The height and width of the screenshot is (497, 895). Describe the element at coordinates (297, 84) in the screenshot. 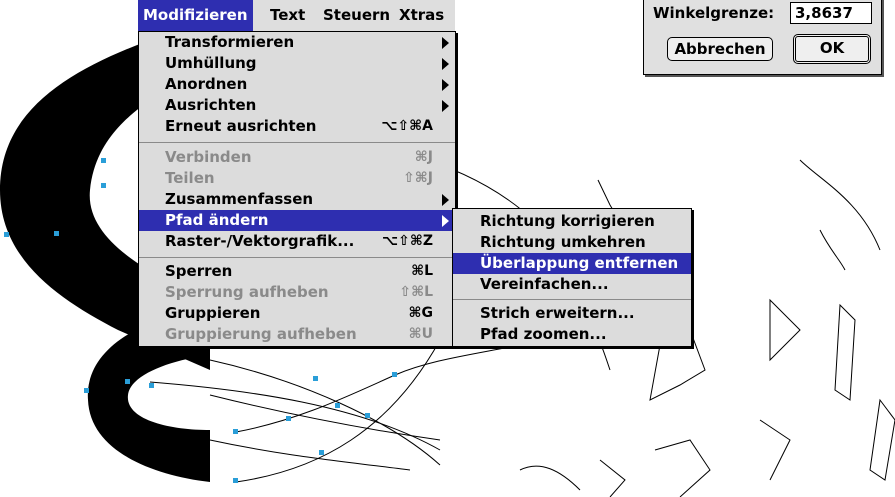

I see `menu-item-anordnen: Anordnen` at that location.